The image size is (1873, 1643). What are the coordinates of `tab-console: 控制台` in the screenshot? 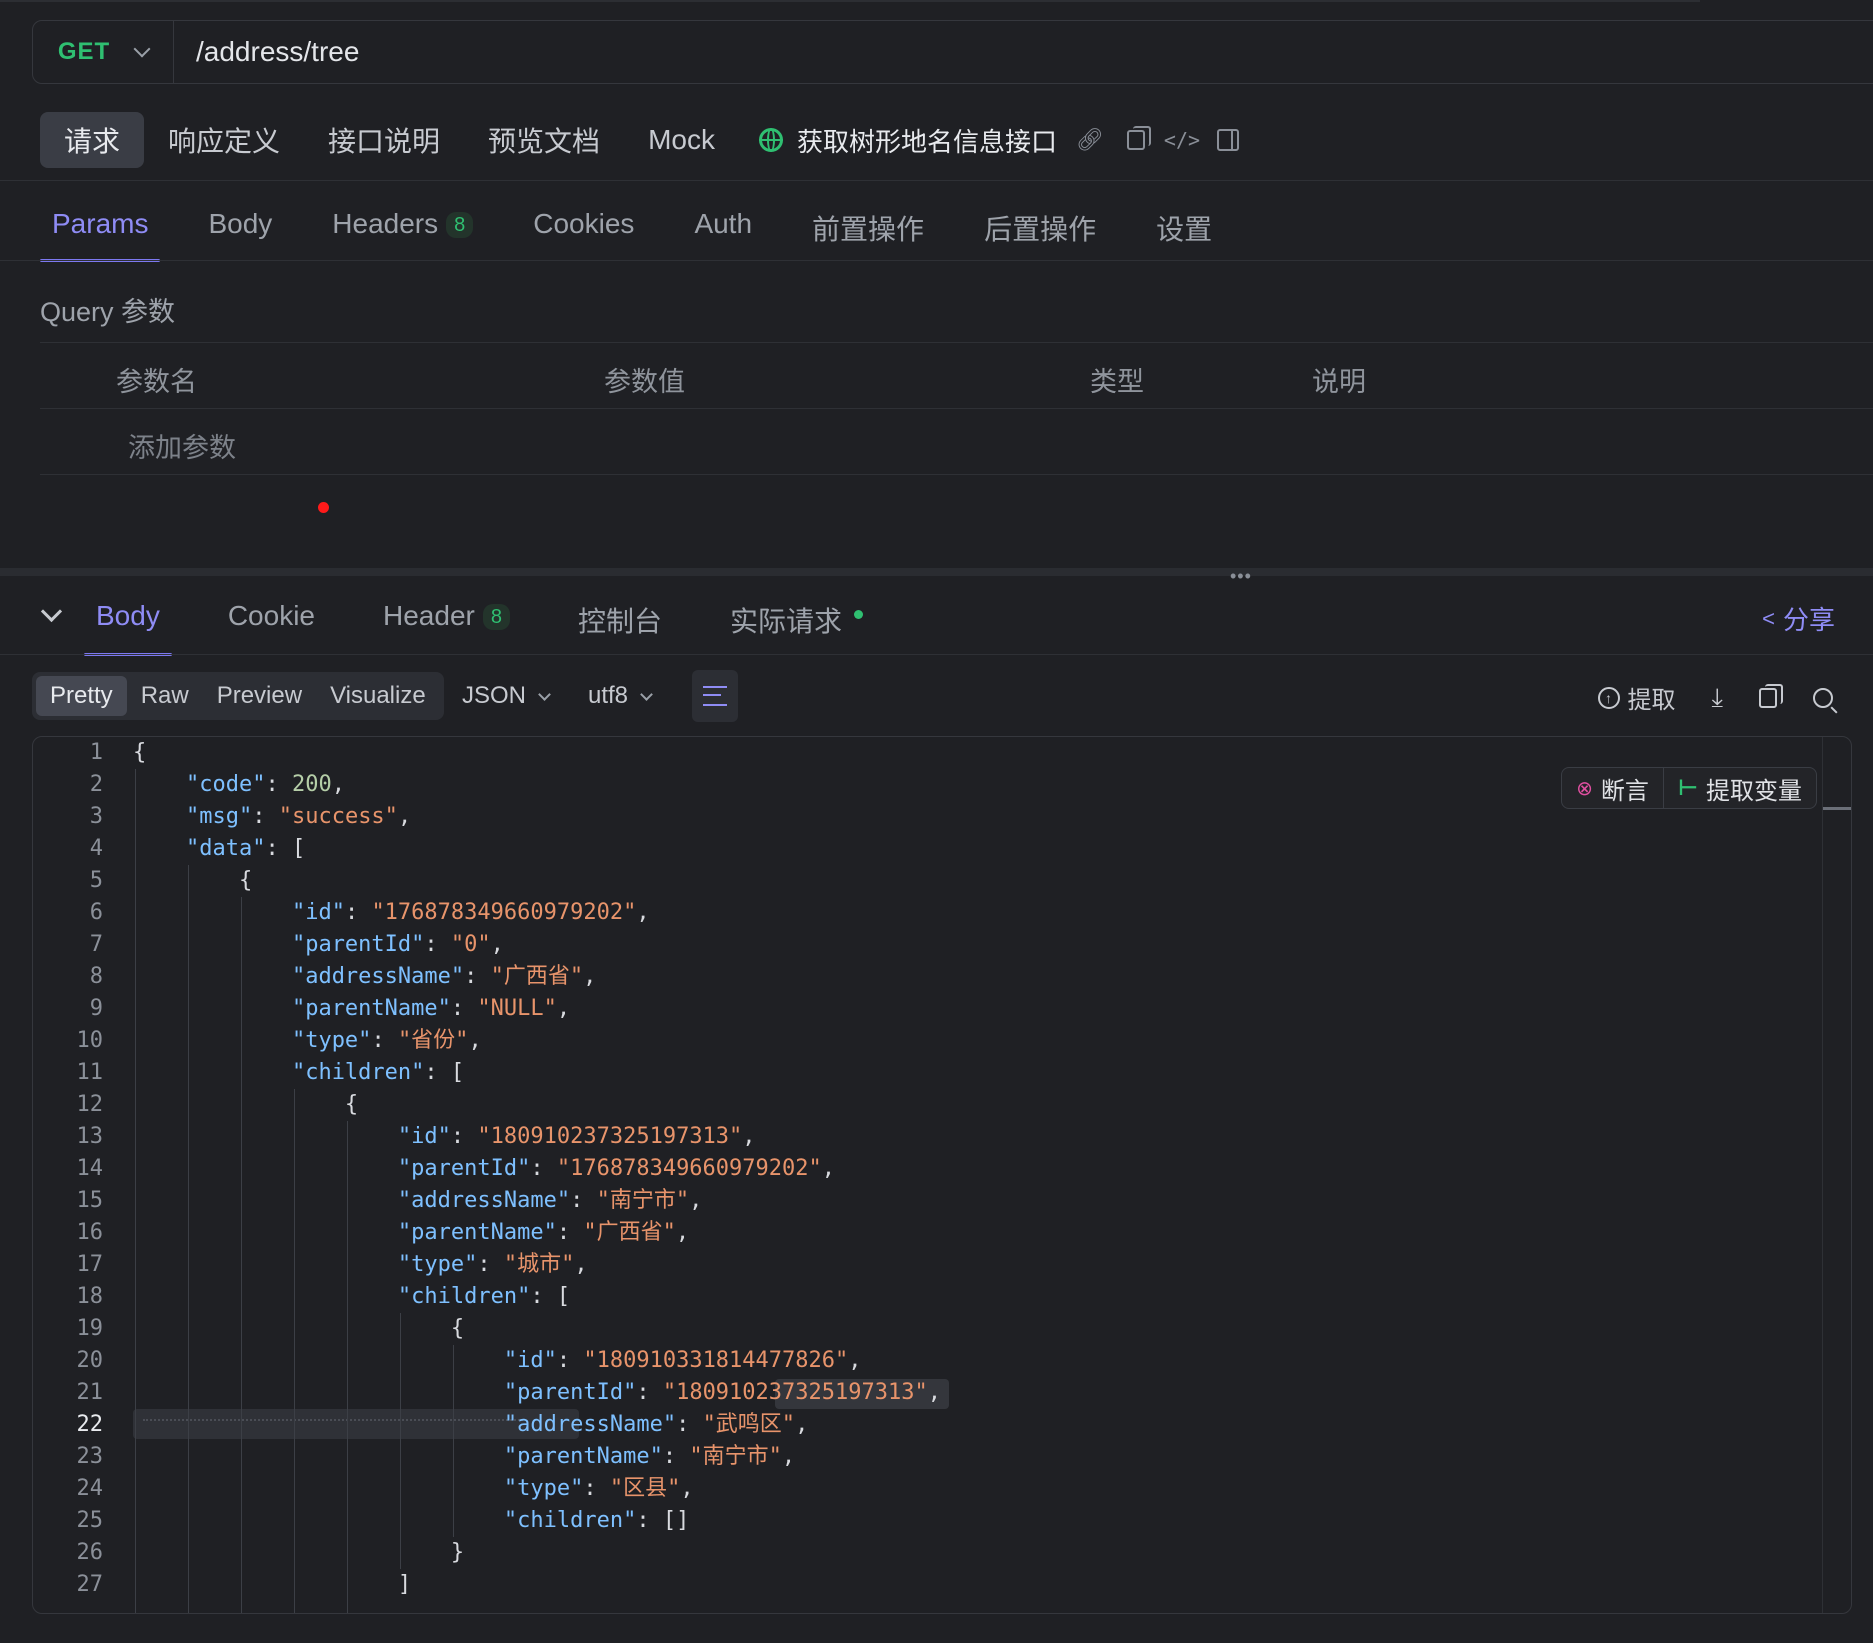 It's located at (620, 625).